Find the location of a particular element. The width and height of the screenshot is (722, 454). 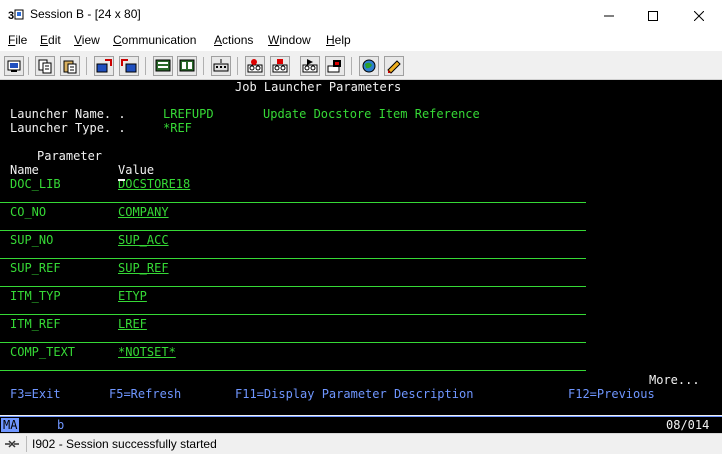

stop-macro-button is located at coordinates (280, 66).